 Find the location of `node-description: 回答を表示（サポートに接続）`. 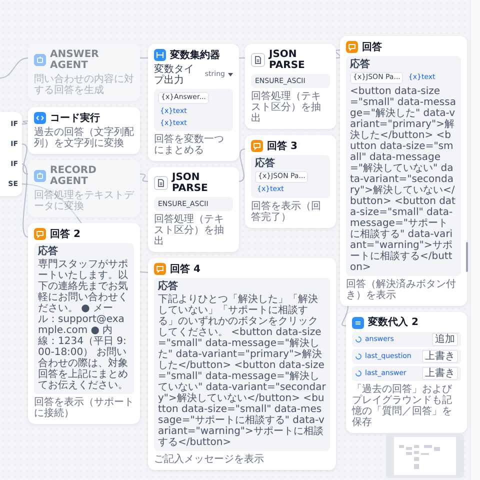

node-description: 回答を表示（サポートに接続） is located at coordinates (84, 408).